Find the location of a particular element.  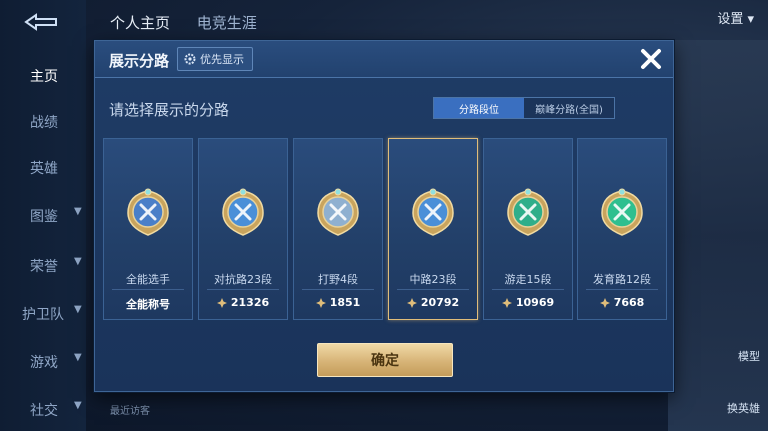

tab-peak-lane: 巅峰分路(全国) is located at coordinates (569, 108).